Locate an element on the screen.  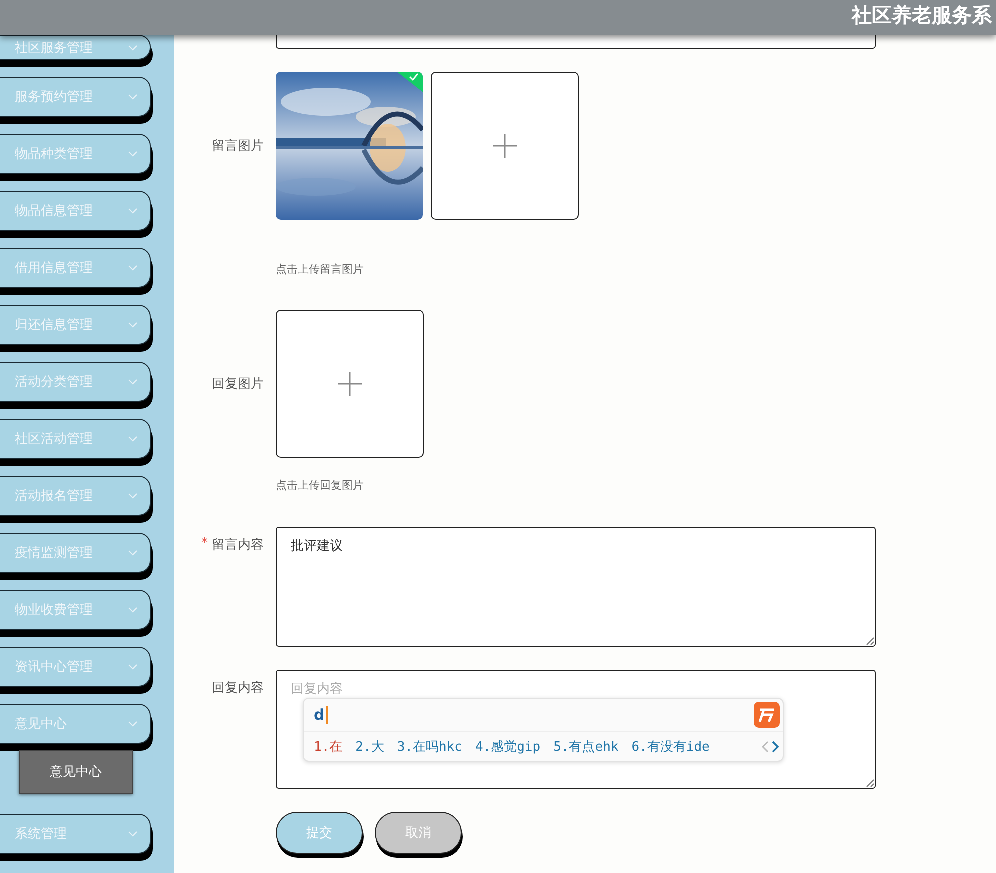
field-label: 回复内容 is located at coordinates (238, 688).